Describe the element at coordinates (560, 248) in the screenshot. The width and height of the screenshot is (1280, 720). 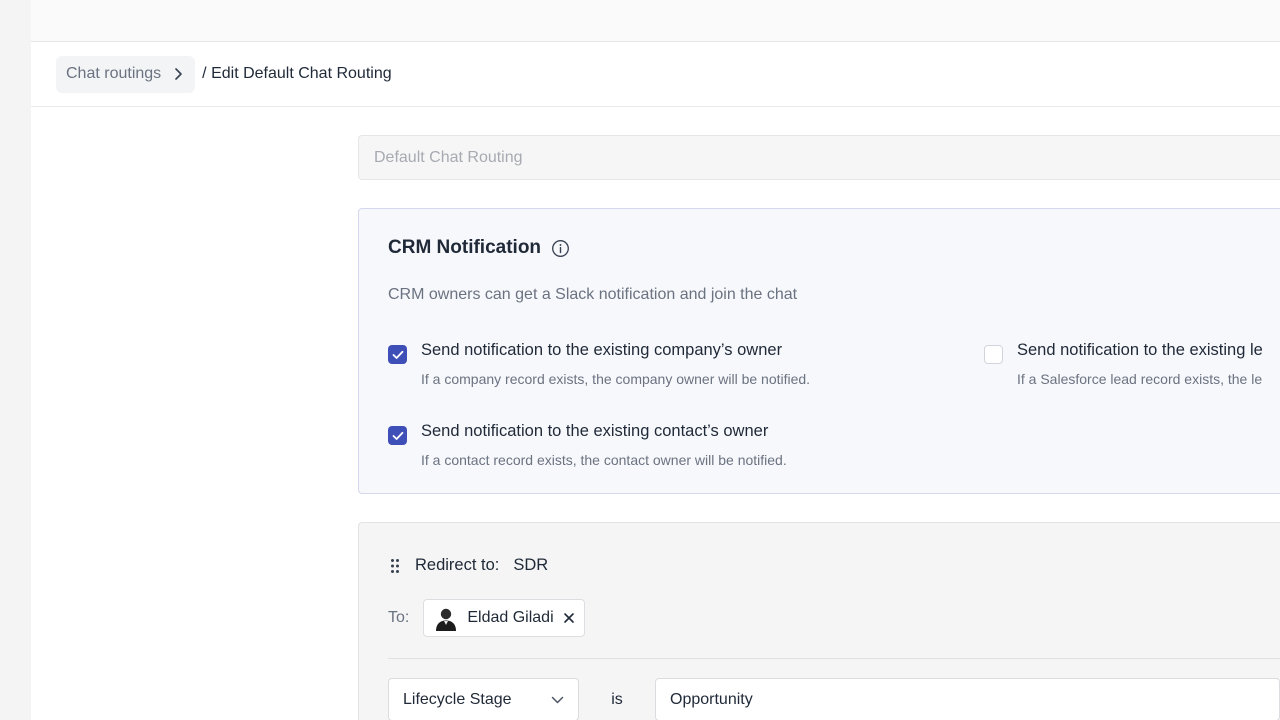
I see `info-icon` at that location.